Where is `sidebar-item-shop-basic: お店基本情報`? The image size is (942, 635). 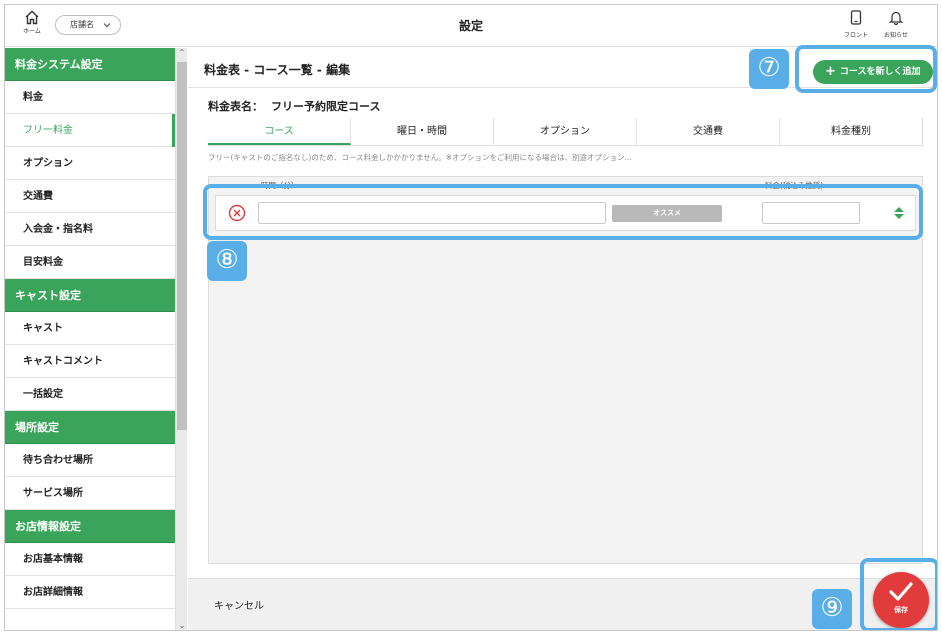 sidebar-item-shop-basic: お店基本情報 is located at coordinates (90, 559).